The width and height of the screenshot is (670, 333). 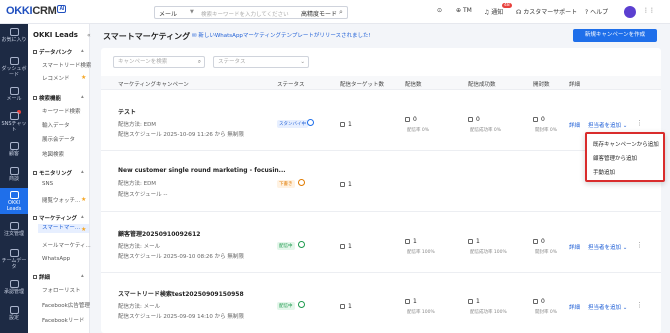 What do you see at coordinates (470, 301) in the screenshot?
I see `check-icon` at bounding box center [470, 301].